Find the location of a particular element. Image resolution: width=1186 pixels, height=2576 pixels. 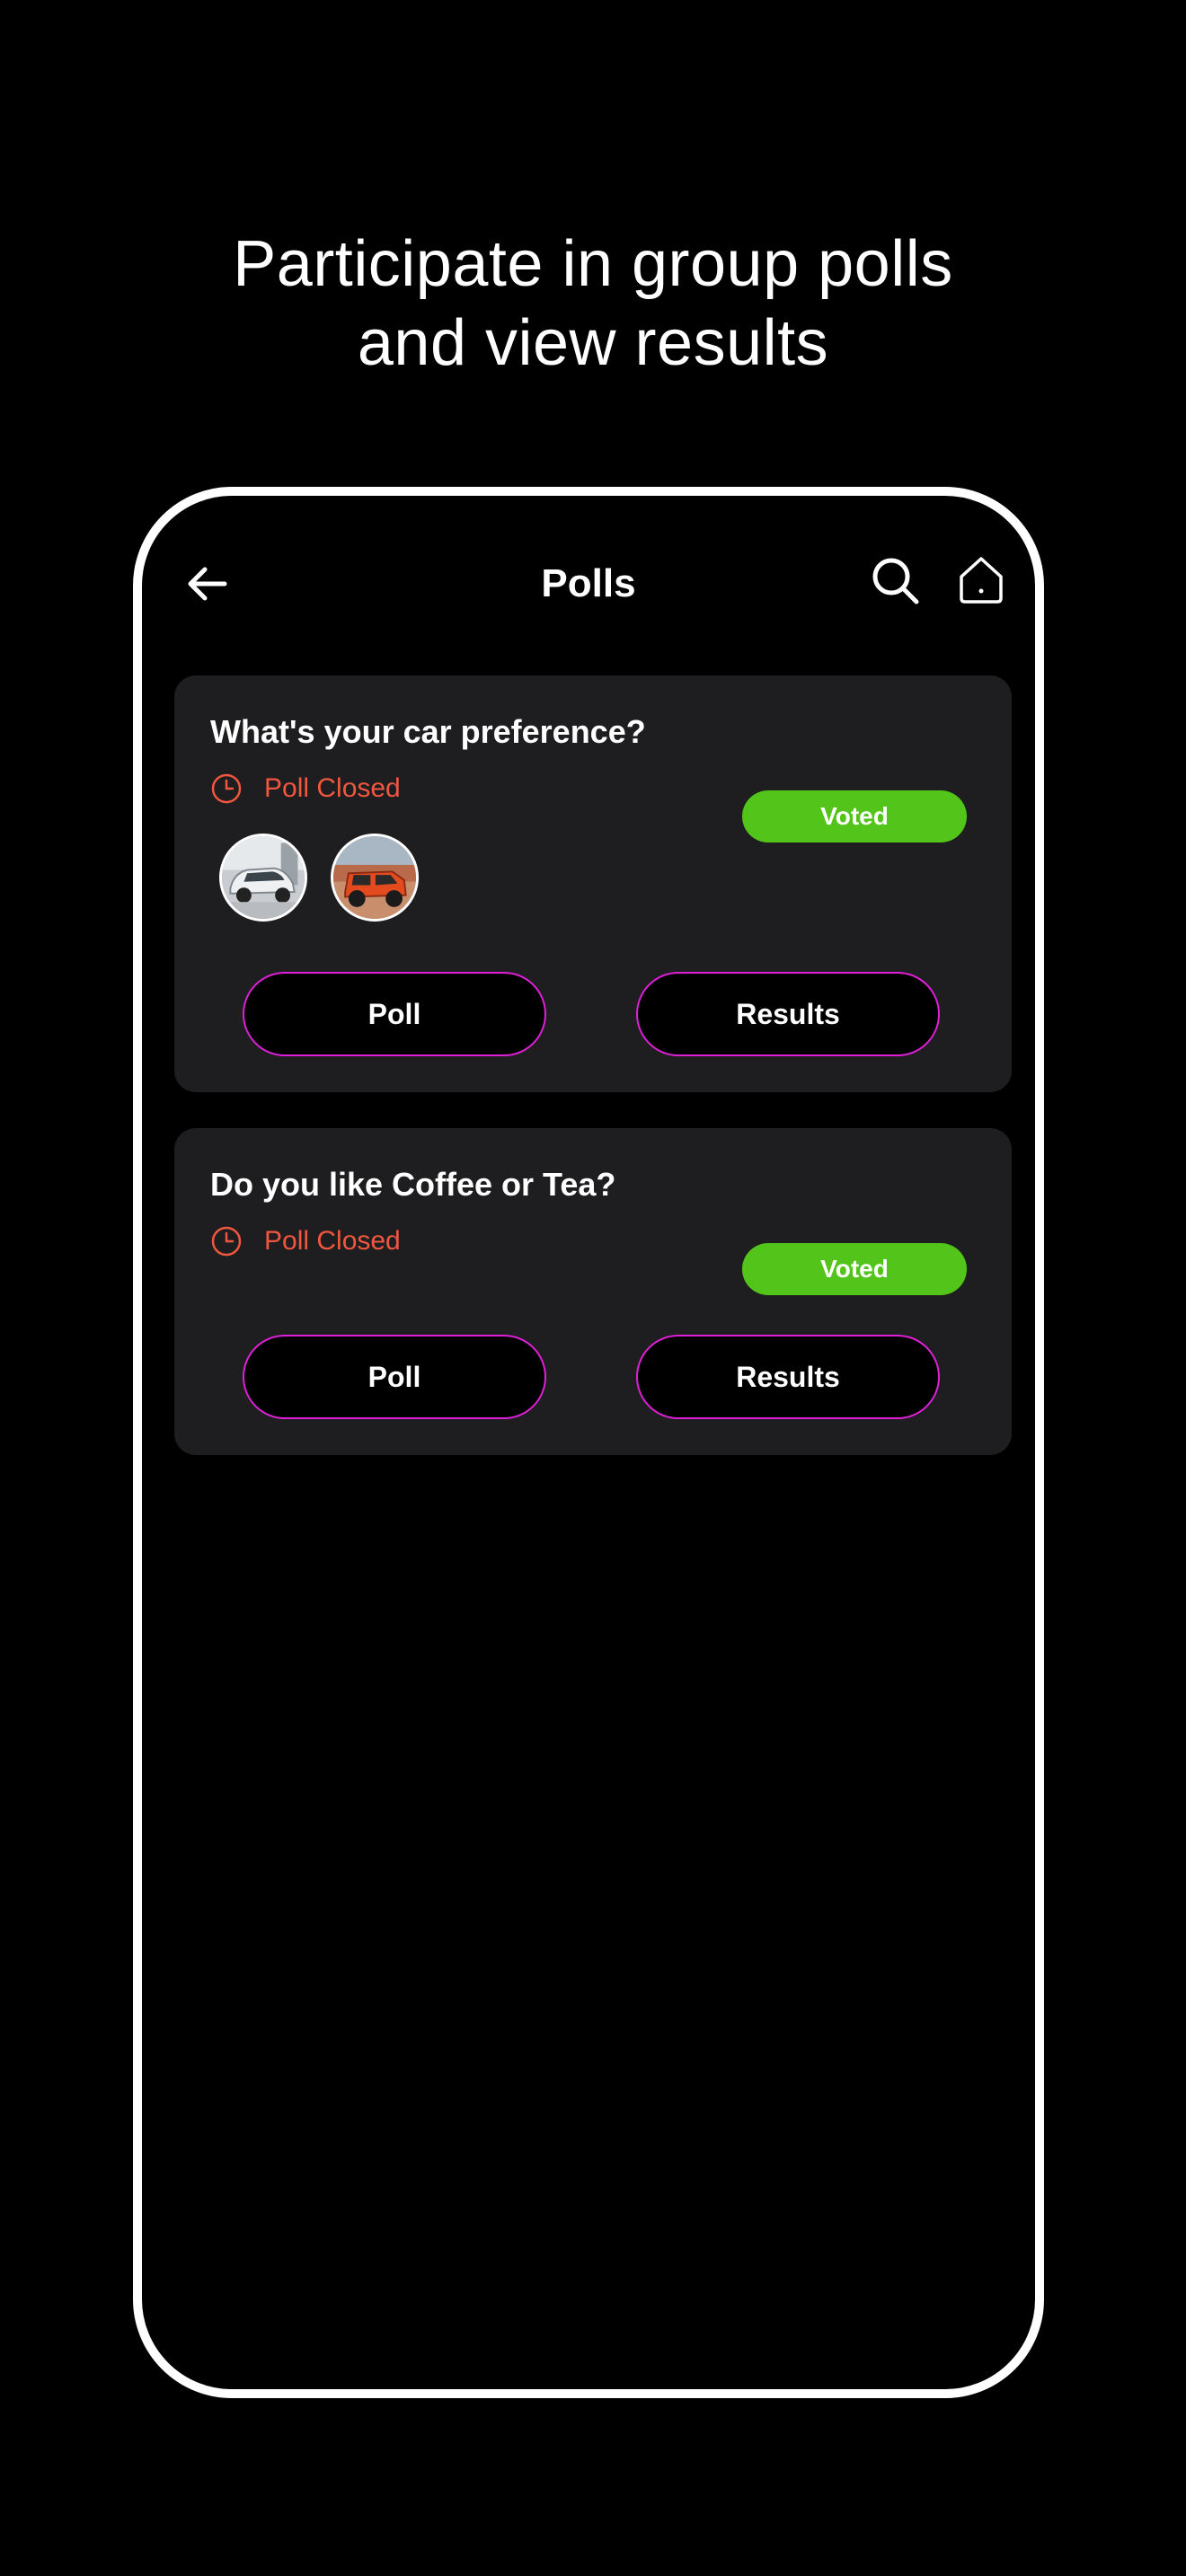

home-icon is located at coordinates (981, 580).